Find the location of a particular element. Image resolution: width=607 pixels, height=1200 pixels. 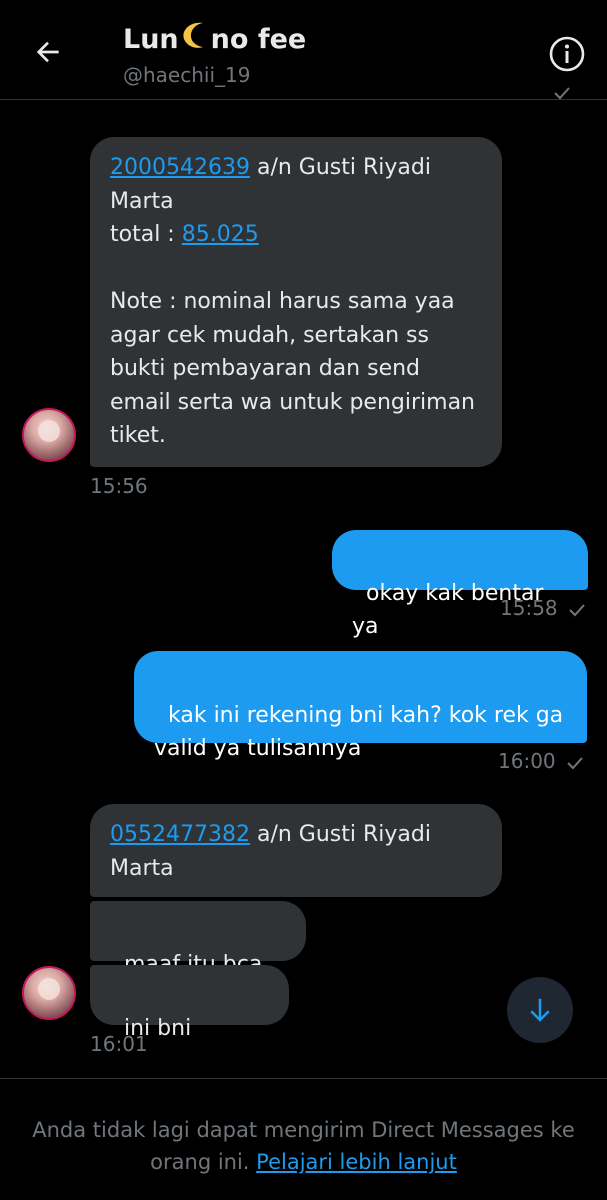

conversation-title-block: Lun no fee @haechii_19 is located at coordinates (214, 54).